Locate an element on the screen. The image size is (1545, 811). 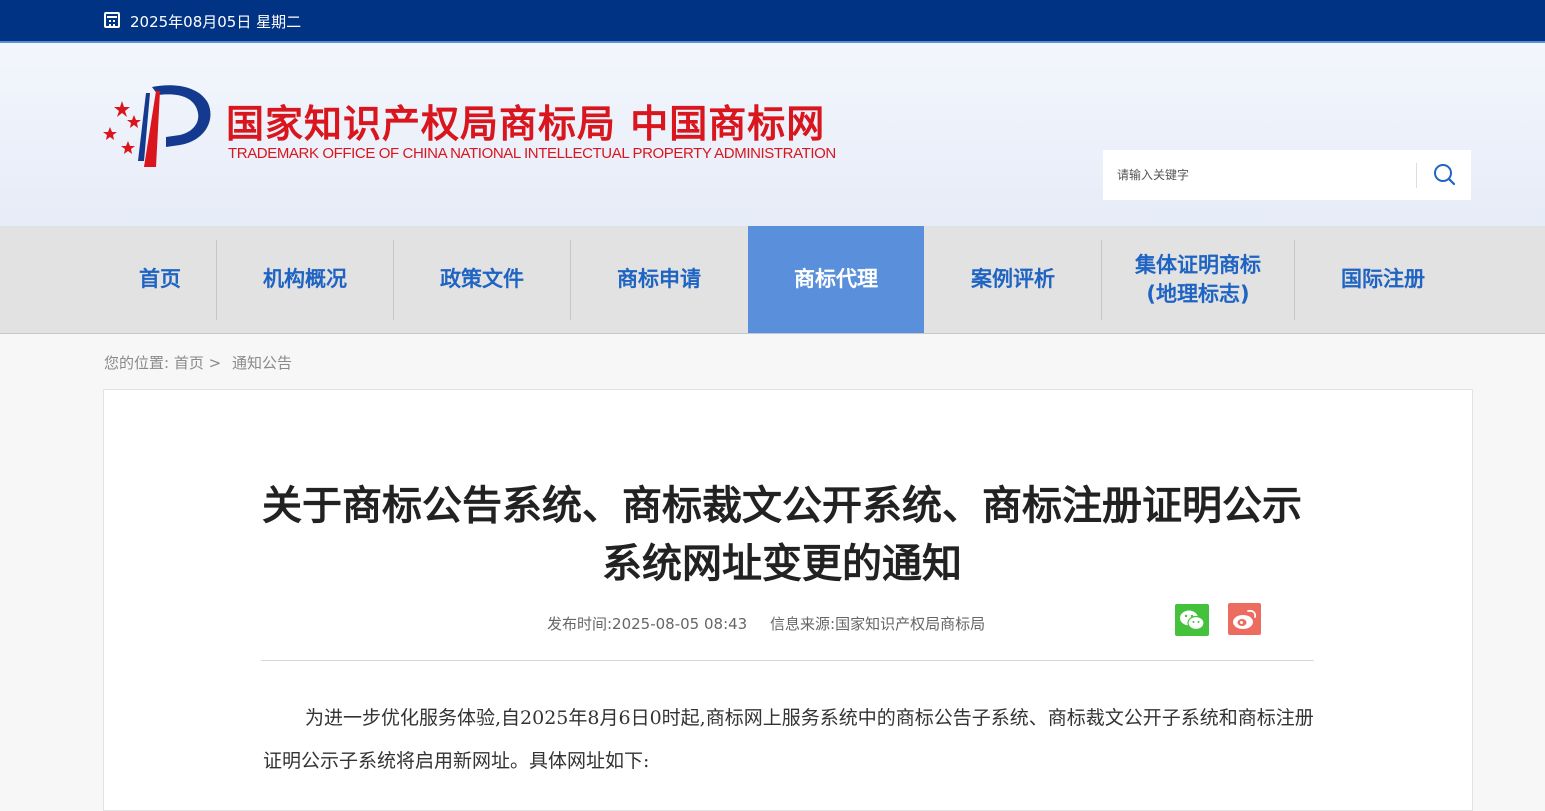
breadcrumb: 您的位置: 首页 > 通知公告 is located at coordinates (198, 362).